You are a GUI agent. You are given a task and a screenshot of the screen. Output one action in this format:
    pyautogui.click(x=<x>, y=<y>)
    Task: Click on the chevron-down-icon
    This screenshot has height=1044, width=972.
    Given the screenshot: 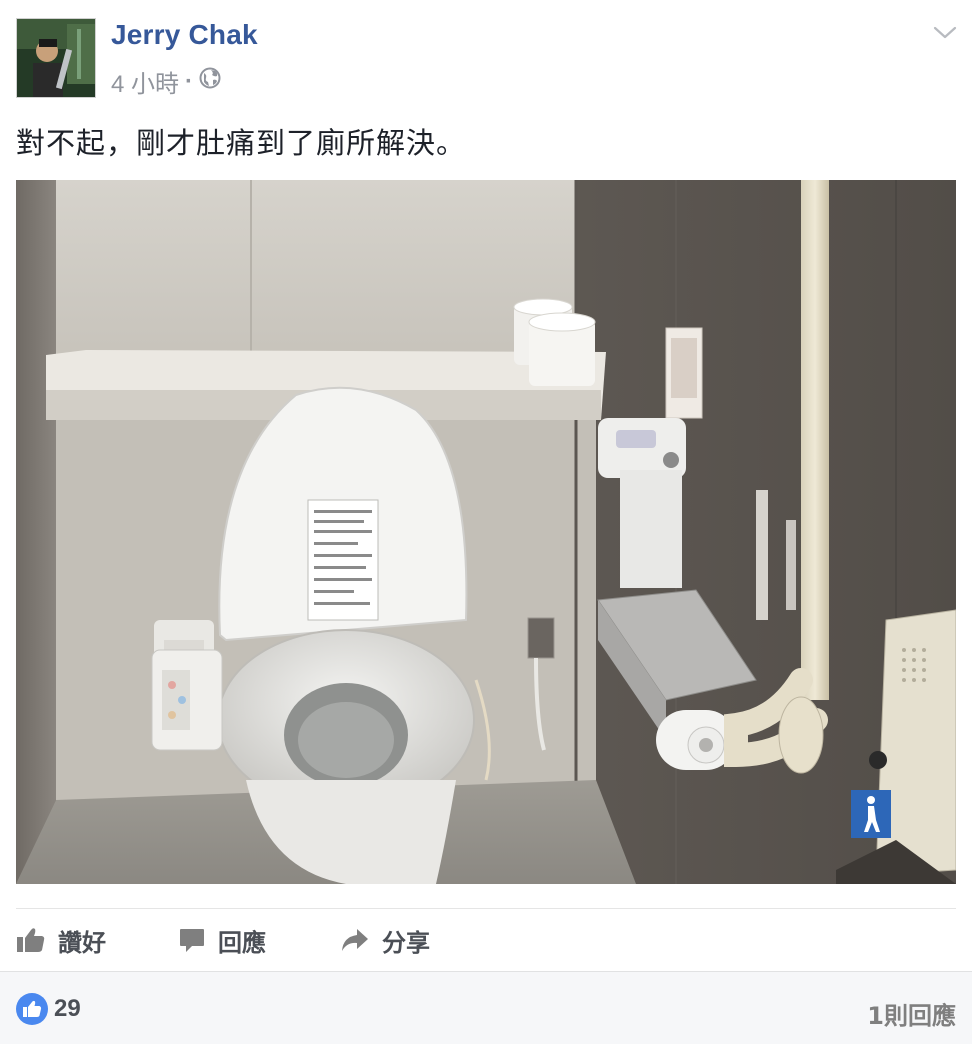 What is the action you would take?
    pyautogui.click(x=945, y=32)
    